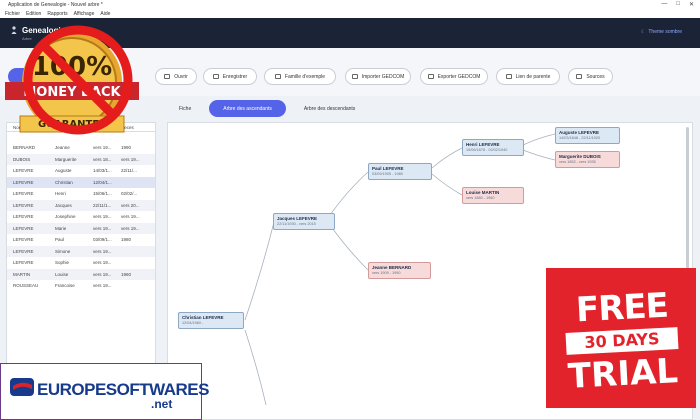 This screenshot has height=420, width=700. I want to click on tree-node-jacques: Jacques LEFEVRE 22/11/1930 - vers 2015, so click(304, 221).